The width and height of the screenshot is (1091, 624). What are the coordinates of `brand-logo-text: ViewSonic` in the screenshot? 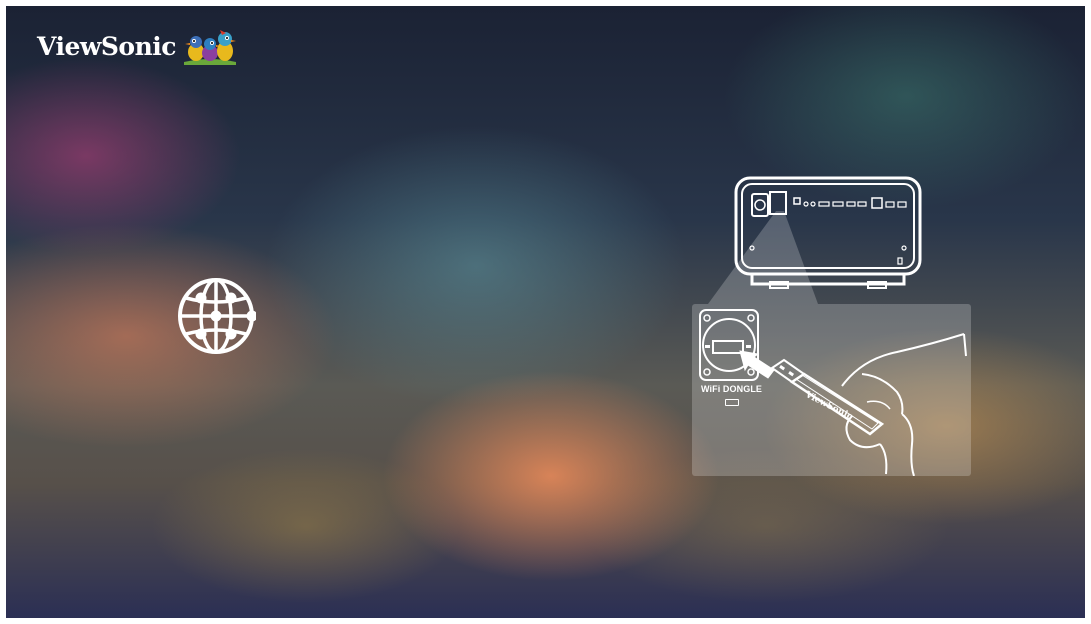 It's located at (107, 46).